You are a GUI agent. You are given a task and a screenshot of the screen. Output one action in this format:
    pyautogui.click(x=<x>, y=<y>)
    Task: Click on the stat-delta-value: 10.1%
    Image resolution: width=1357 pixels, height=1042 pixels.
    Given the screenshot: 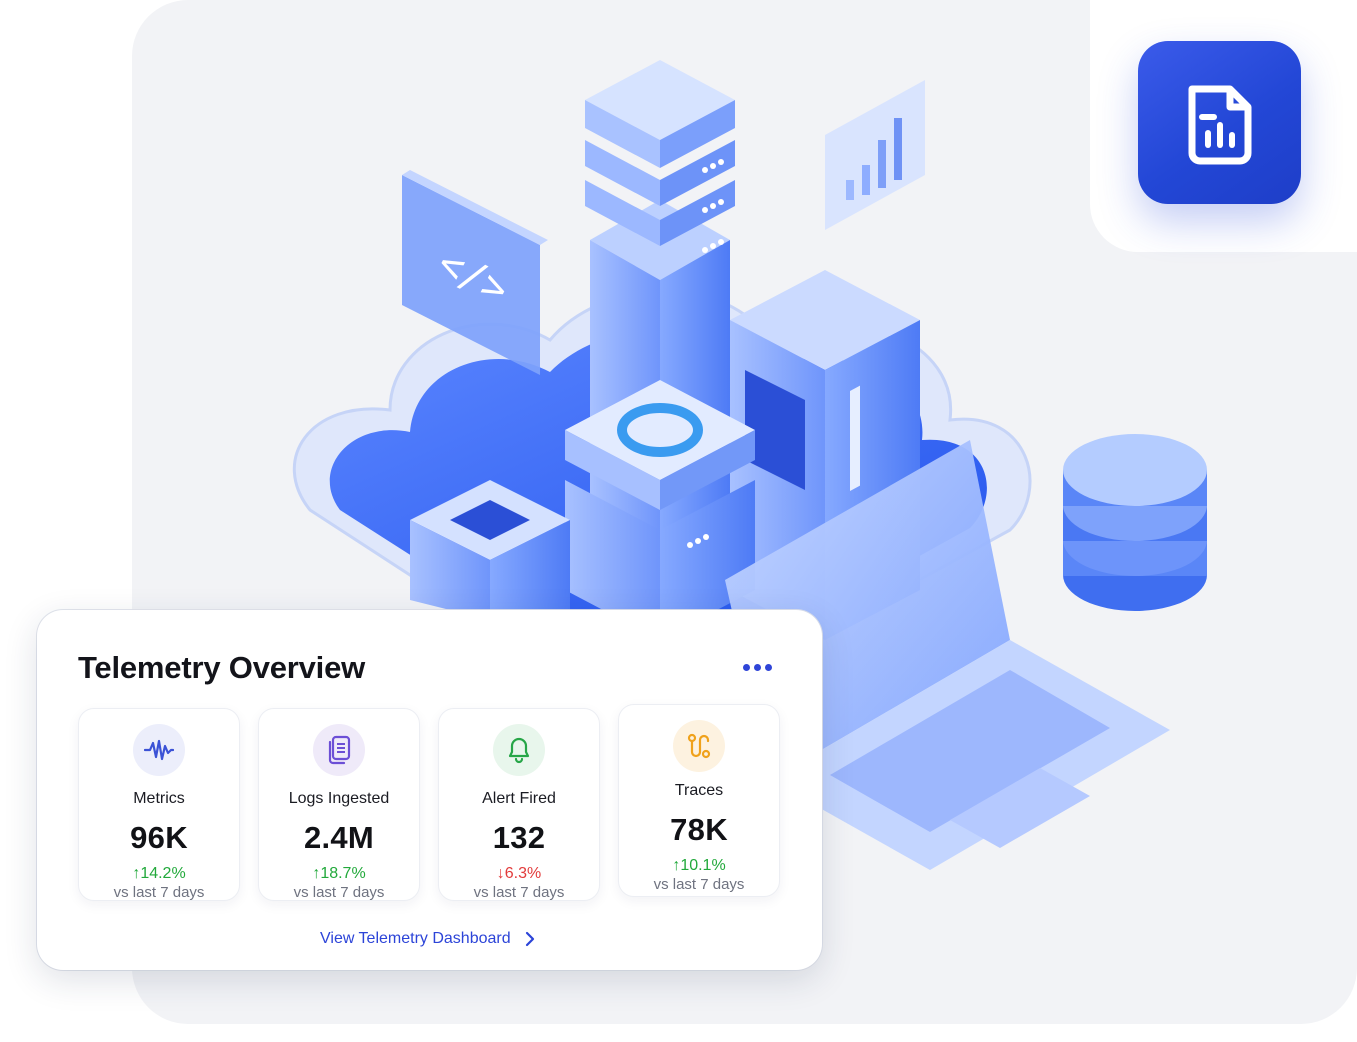 What is the action you would take?
    pyautogui.click(x=703, y=865)
    